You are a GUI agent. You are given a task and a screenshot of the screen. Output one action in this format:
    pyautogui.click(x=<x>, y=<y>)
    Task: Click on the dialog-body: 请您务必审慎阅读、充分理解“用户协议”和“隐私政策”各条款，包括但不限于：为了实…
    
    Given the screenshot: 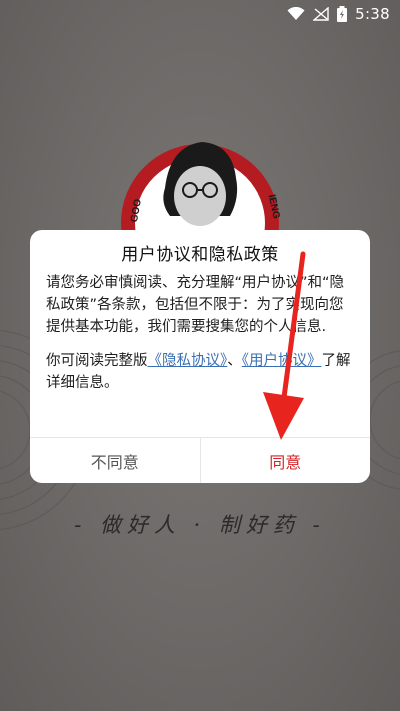 What is the action you would take?
    pyautogui.click(x=199, y=333)
    